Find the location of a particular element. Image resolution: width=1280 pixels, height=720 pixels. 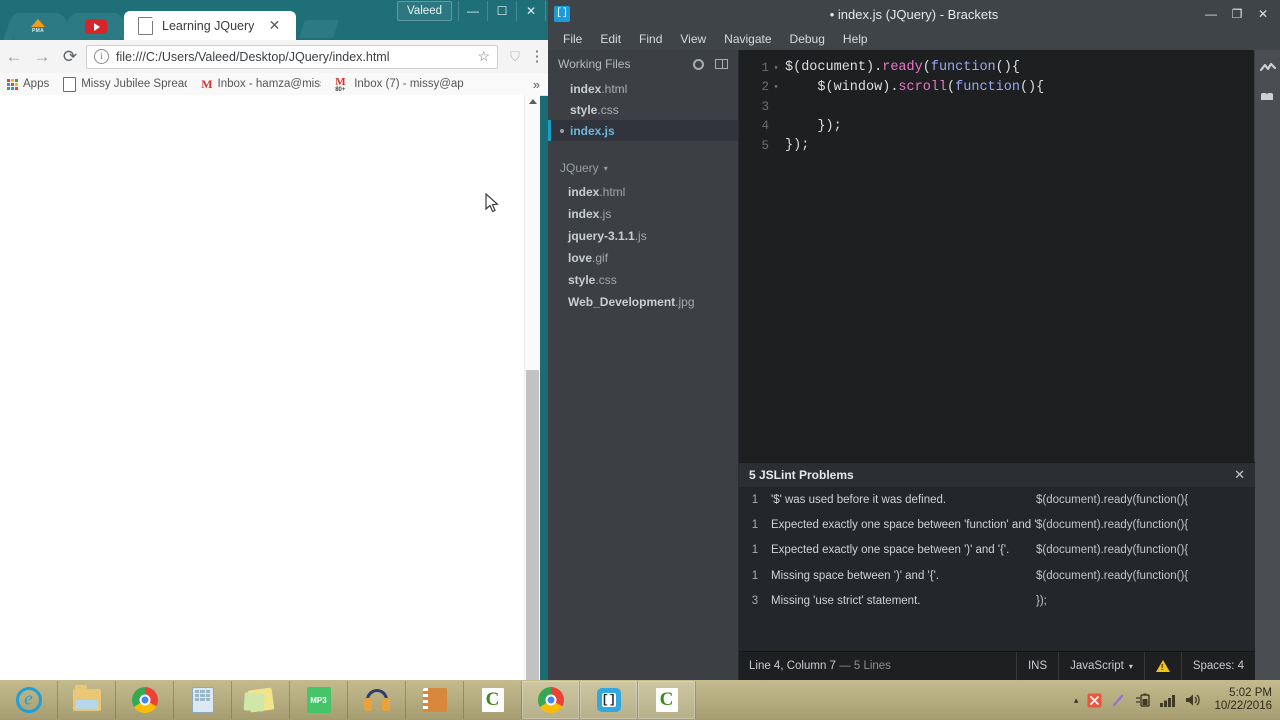

chrome-pinned-tab-pma: PMA is located at coordinates (38, 26).